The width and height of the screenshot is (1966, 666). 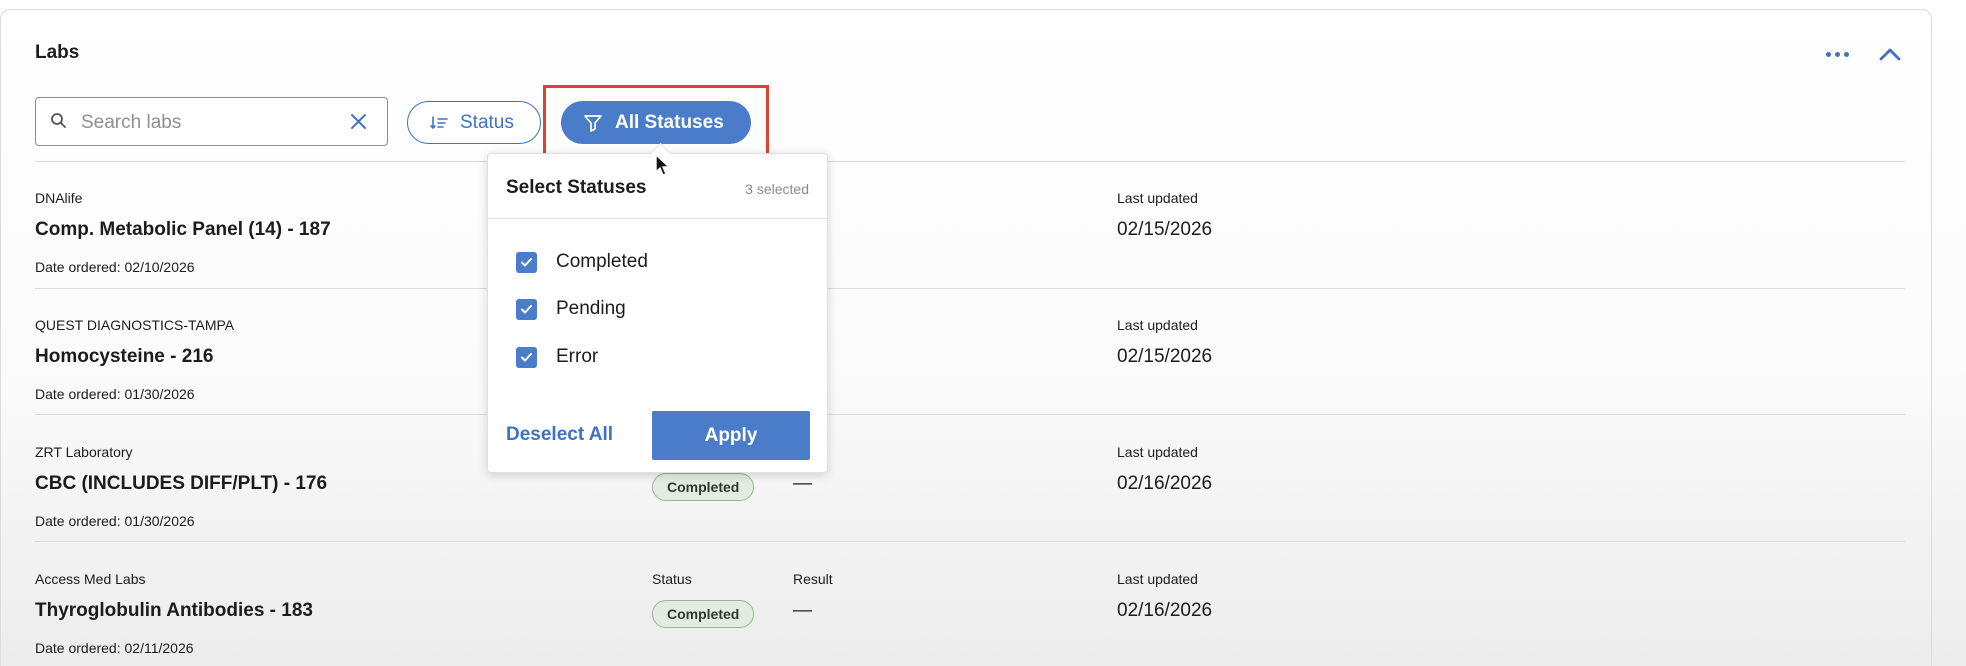 What do you see at coordinates (174, 611) in the screenshot?
I see `test-name: Thyroglobulin Antibodies - 183` at bounding box center [174, 611].